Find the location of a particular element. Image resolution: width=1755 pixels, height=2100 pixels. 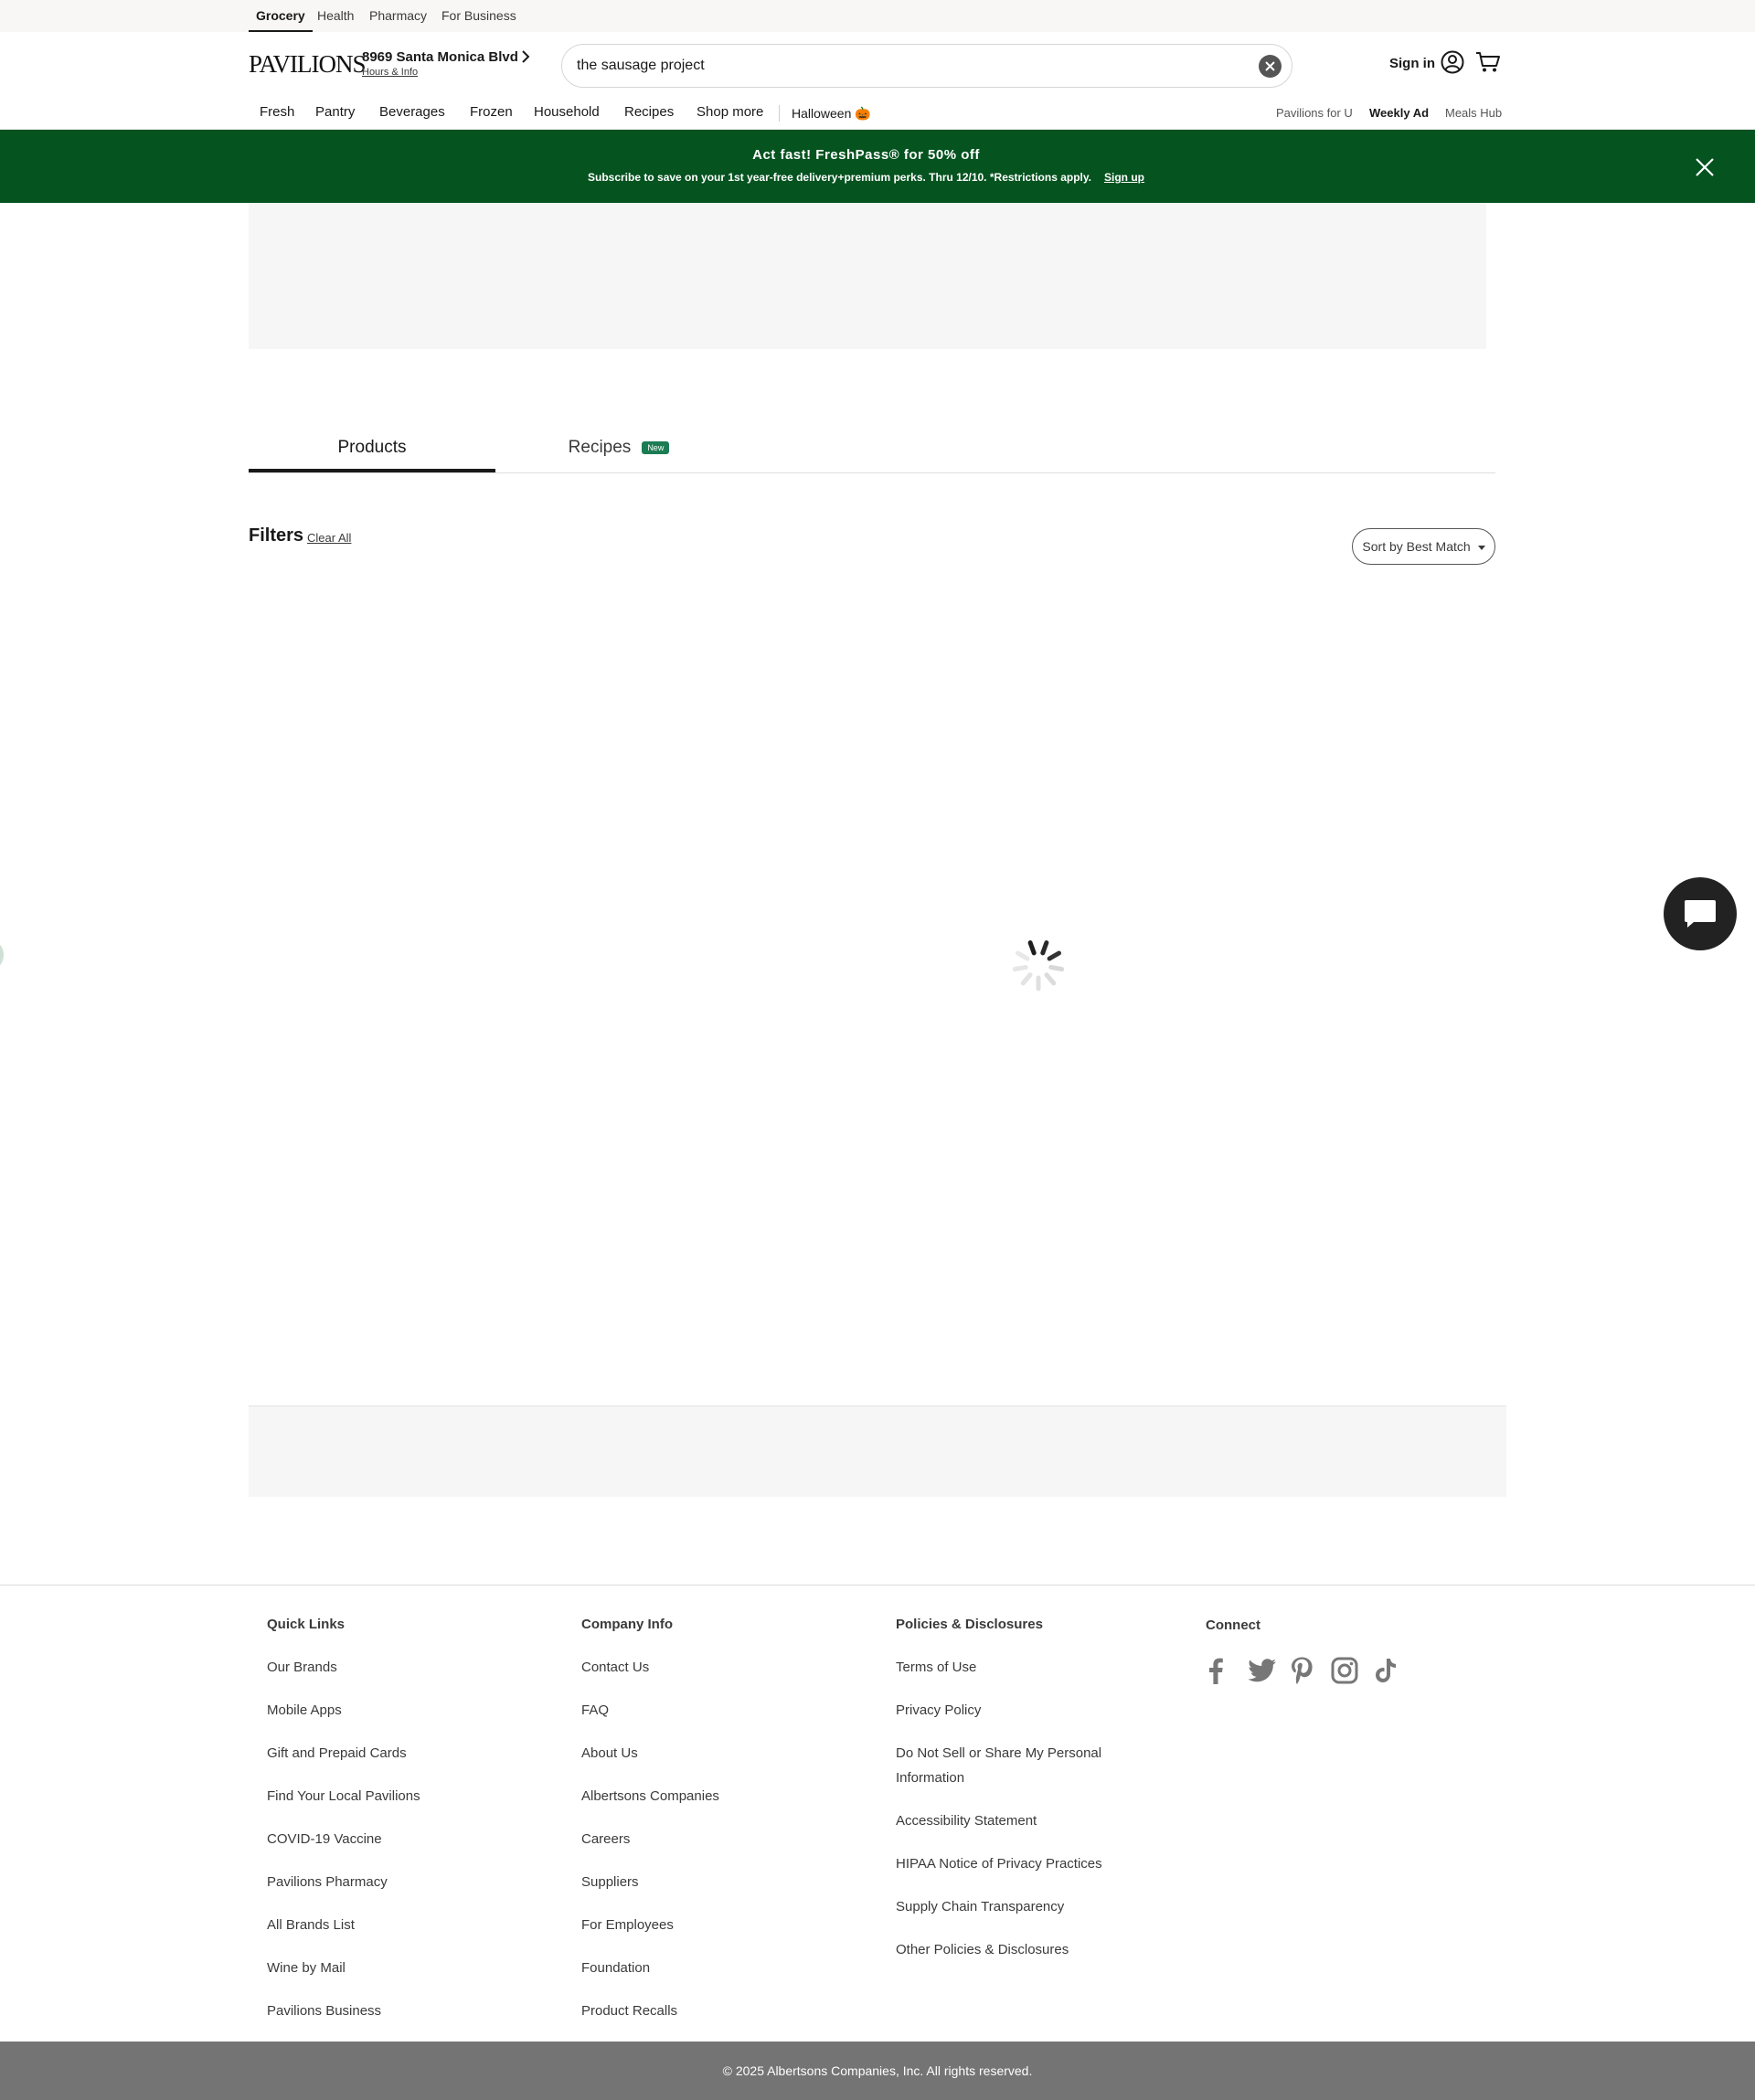

close-circle-icon is located at coordinates (1270, 66).